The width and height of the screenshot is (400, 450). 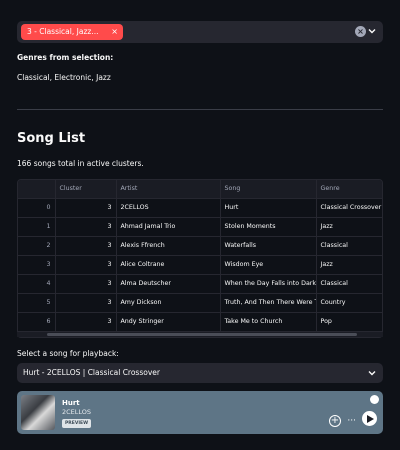 I want to click on song-cell: Waterfalls, so click(x=268, y=246).